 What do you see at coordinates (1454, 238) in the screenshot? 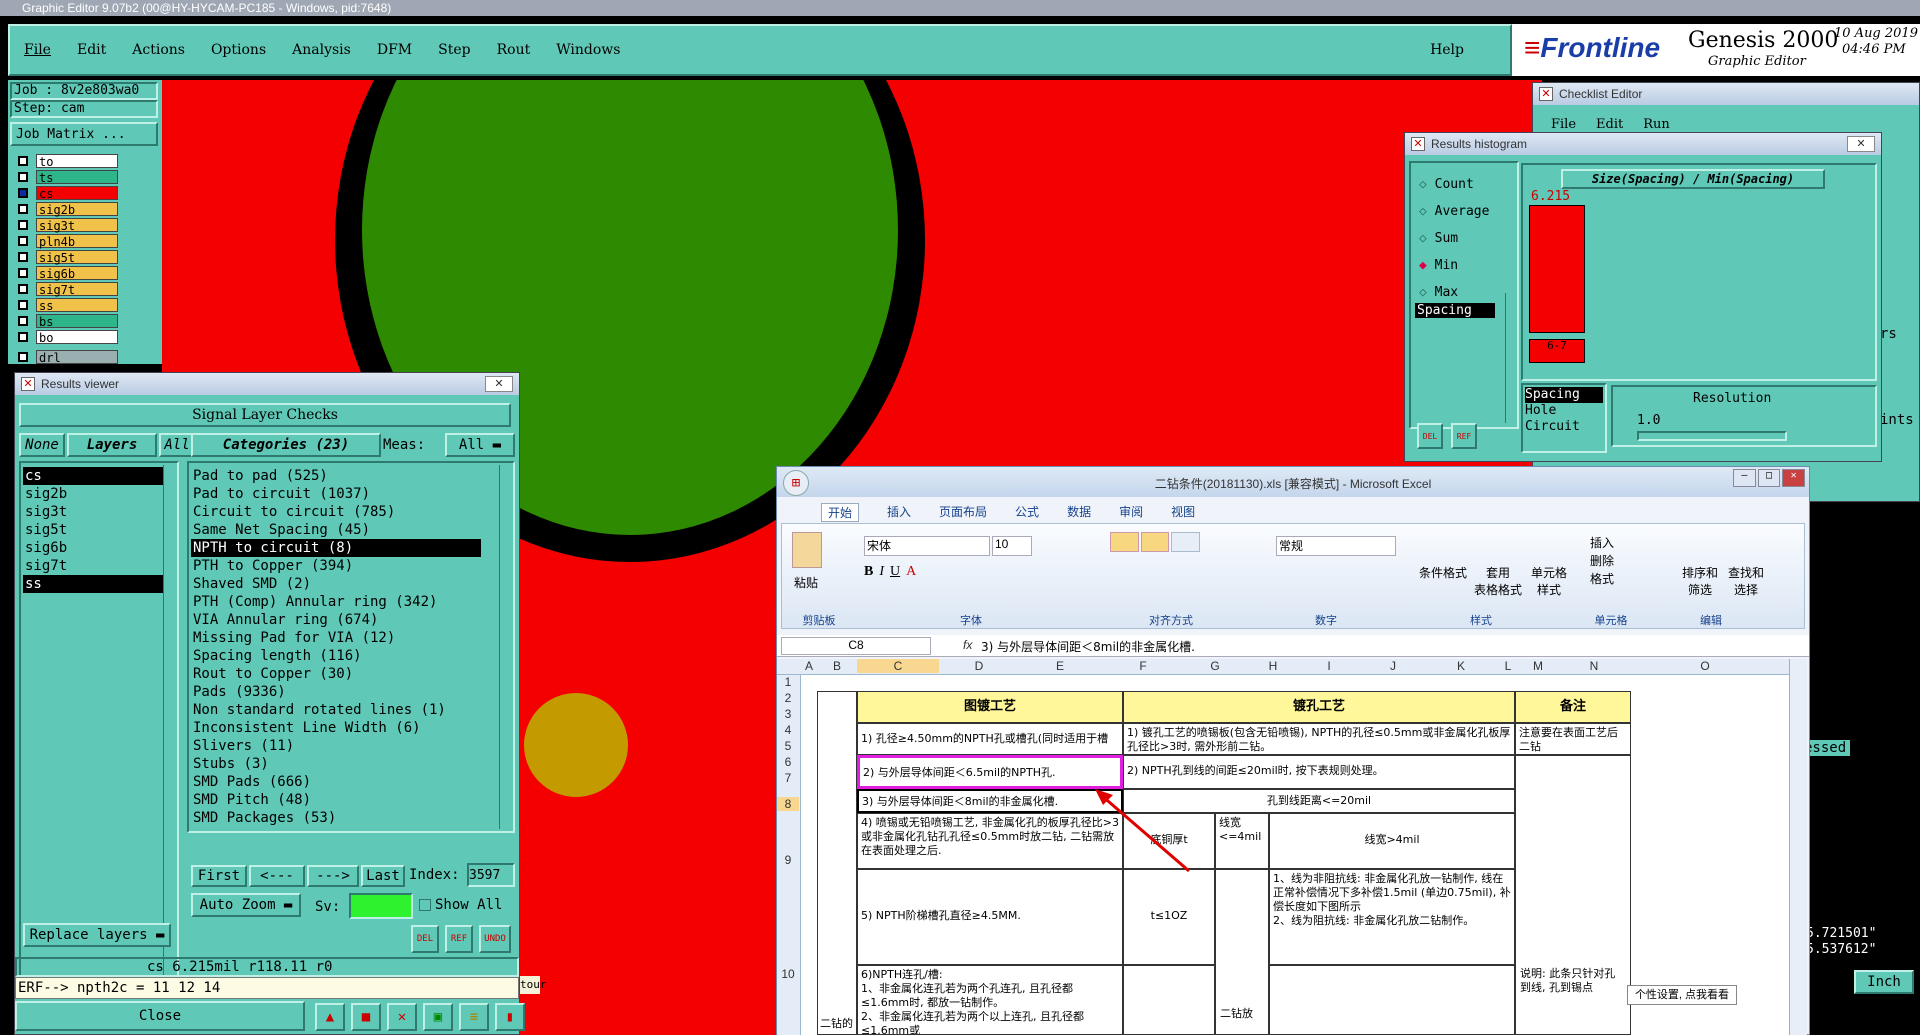
I see `option-sum: ◇ Sum` at bounding box center [1454, 238].